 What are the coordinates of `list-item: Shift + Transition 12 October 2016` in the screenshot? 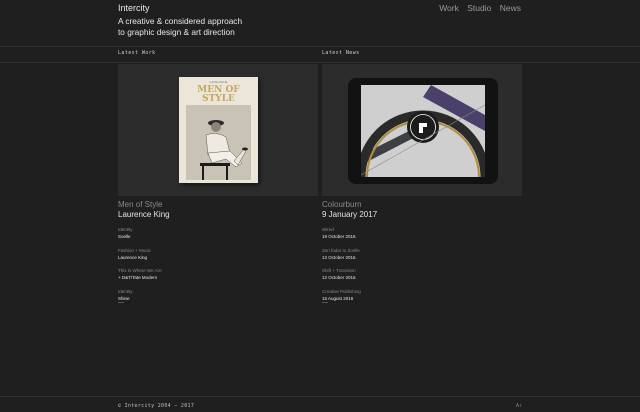 It's located at (422, 278).